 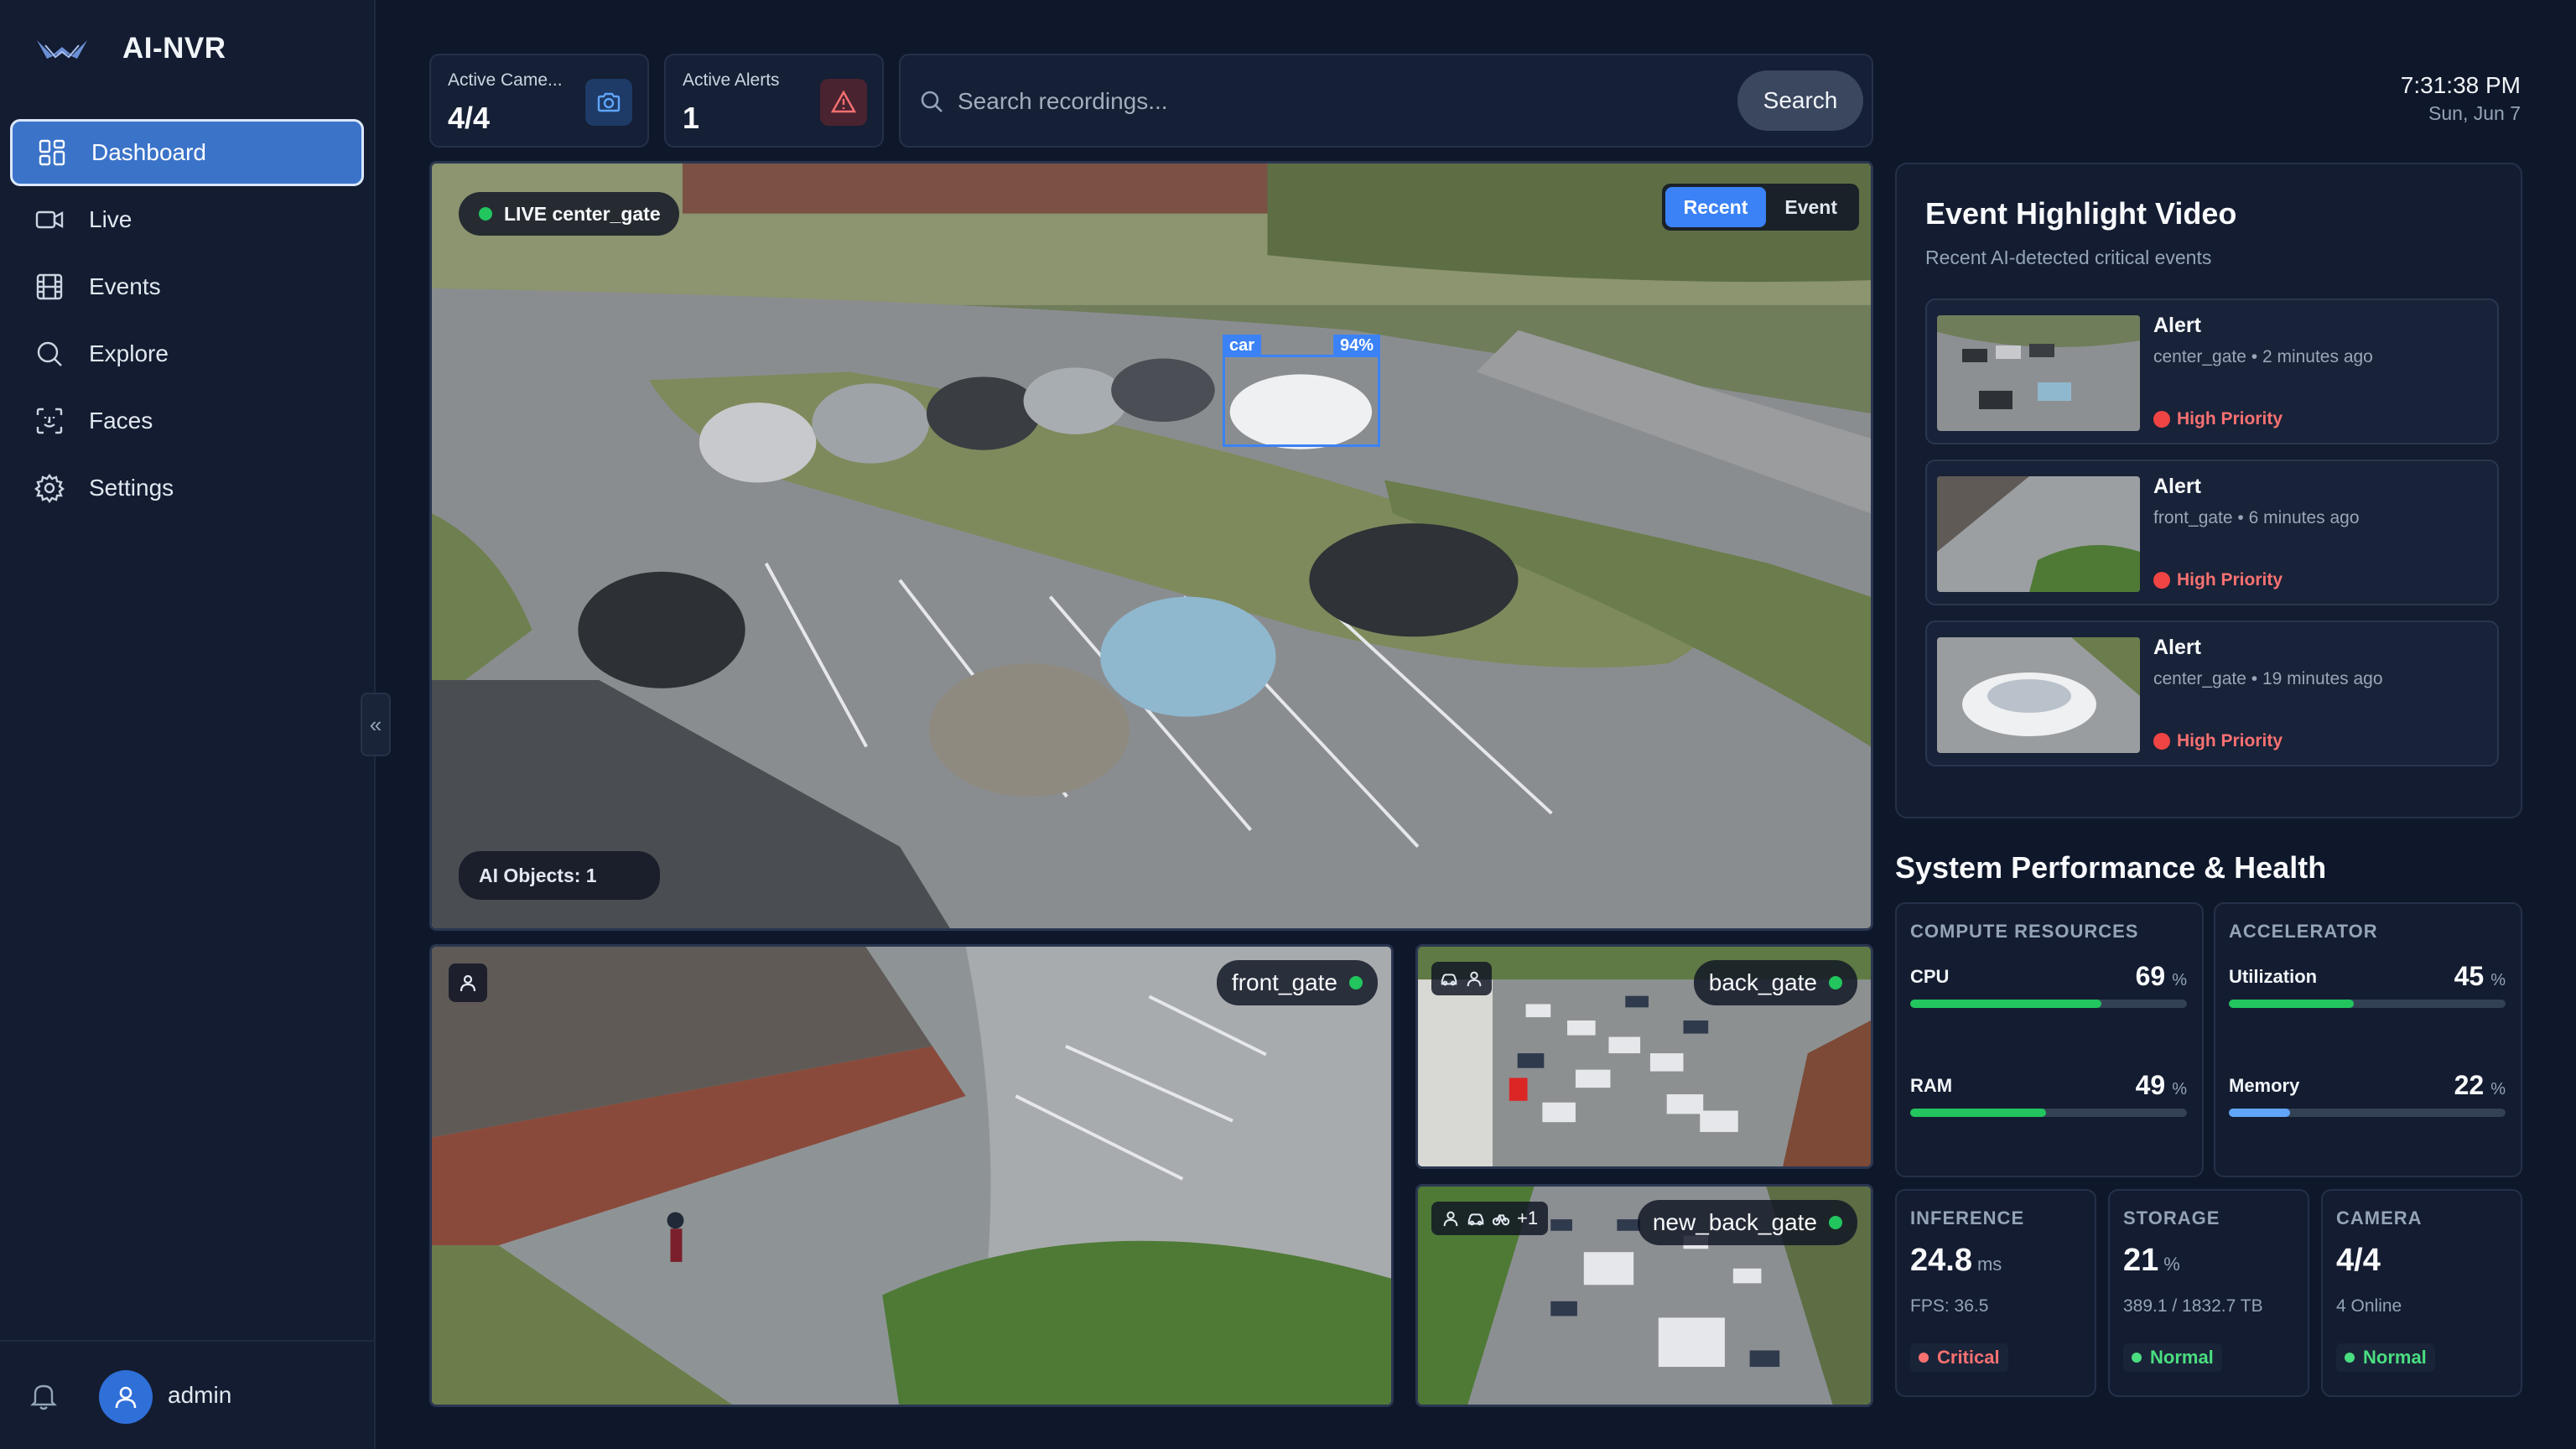 What do you see at coordinates (1490, 1218) in the screenshot?
I see `detection-badges: +1` at bounding box center [1490, 1218].